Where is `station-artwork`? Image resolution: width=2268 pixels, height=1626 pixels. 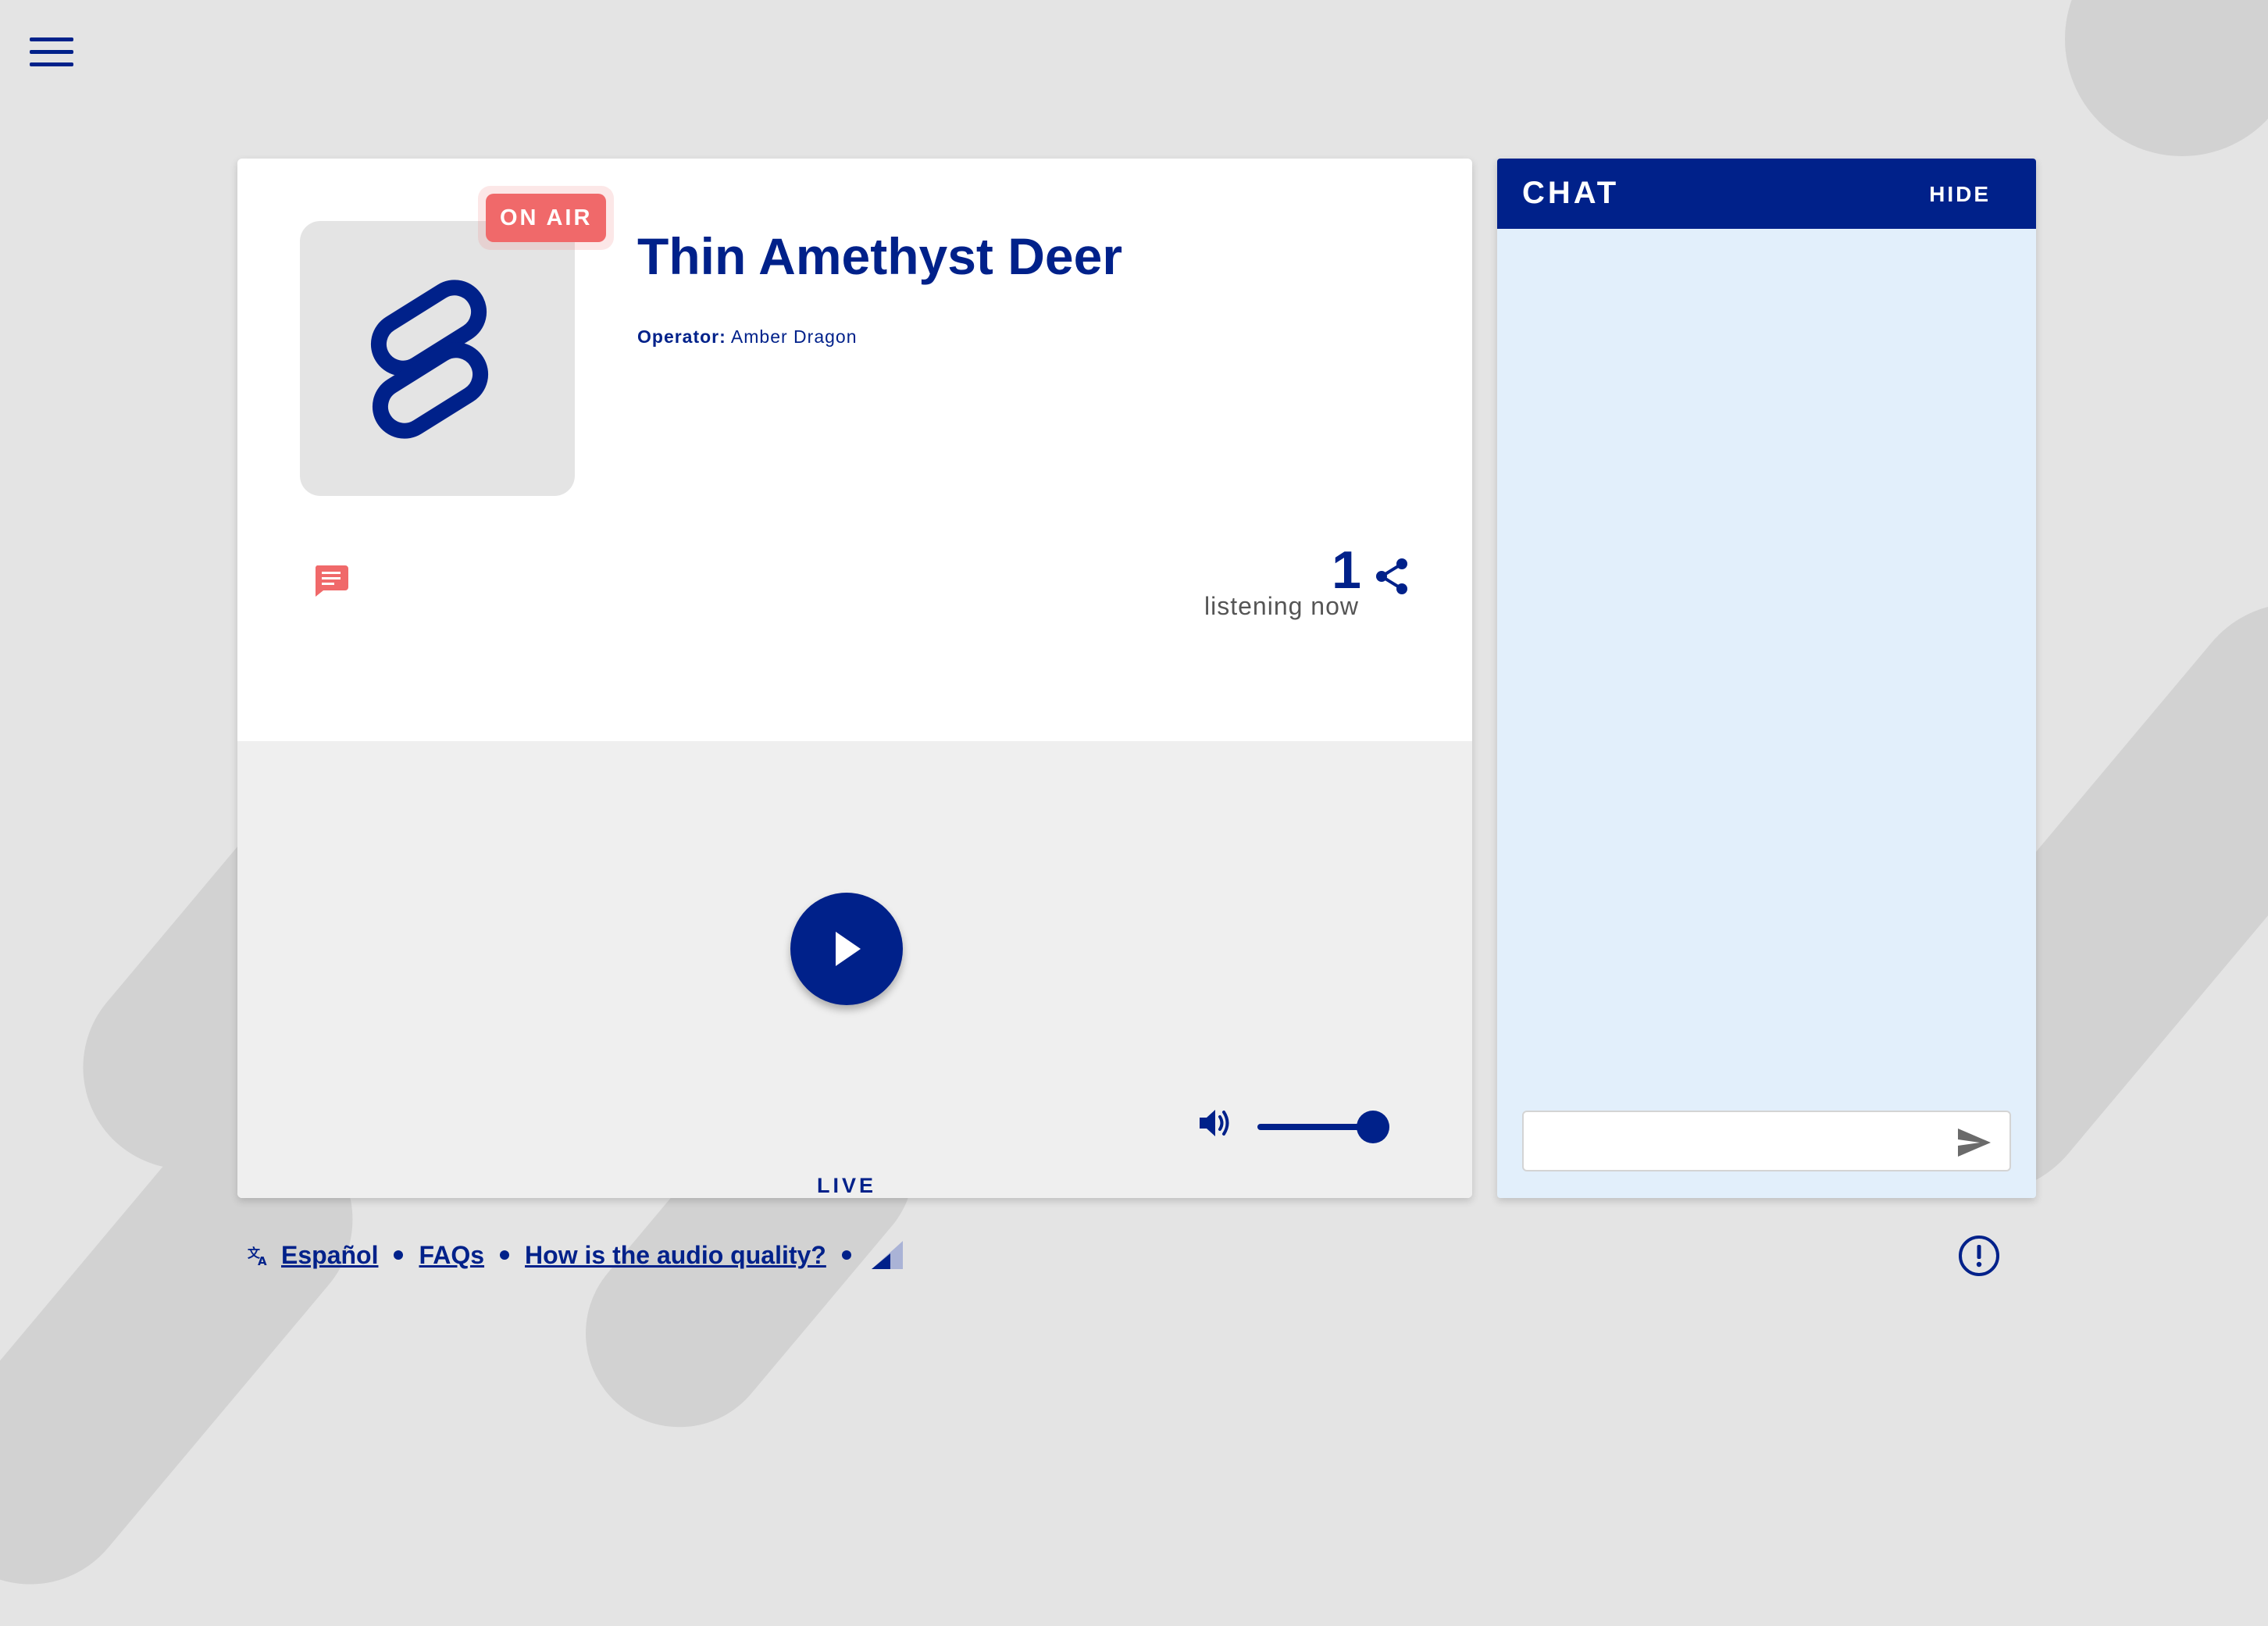
station-artwork is located at coordinates (437, 358).